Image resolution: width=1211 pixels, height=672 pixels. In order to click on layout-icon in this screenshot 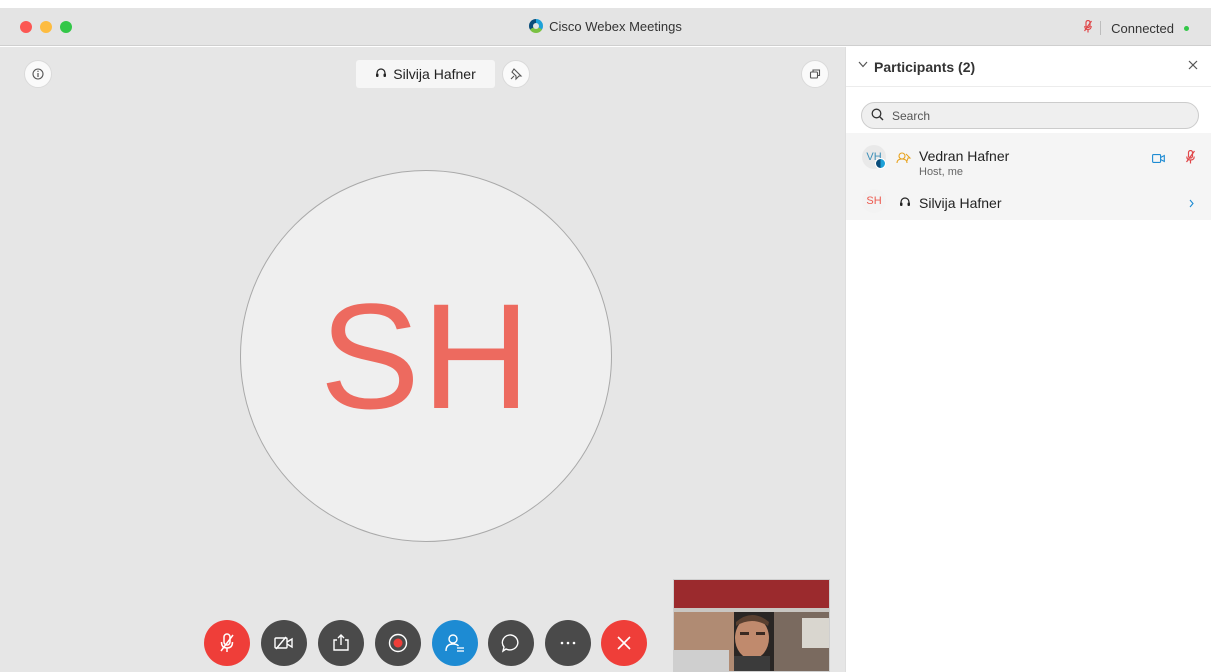, I will do `click(815, 74)`.